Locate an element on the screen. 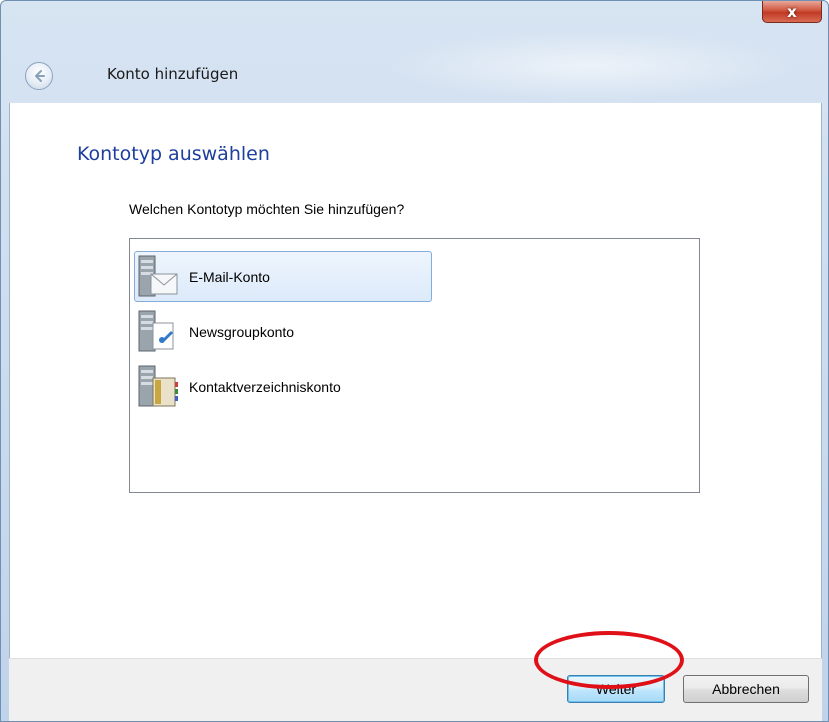 This screenshot has height=722, width=829. list-item-directory-account: Kontaktverzeichniskonto is located at coordinates (283, 386).